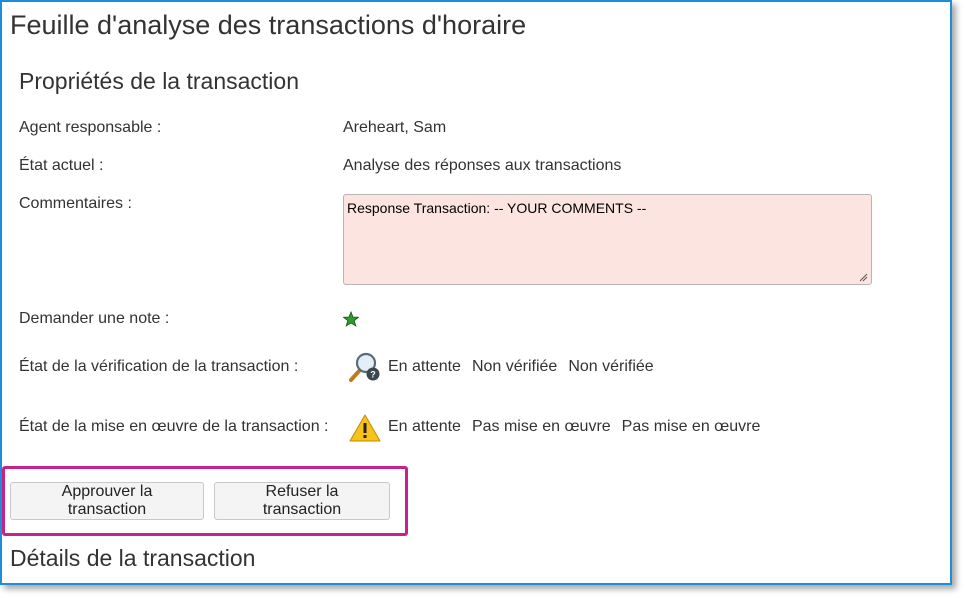 The image size is (966, 599). What do you see at coordinates (424, 426) in the screenshot?
I see `implementation-status-1: En attente` at bounding box center [424, 426].